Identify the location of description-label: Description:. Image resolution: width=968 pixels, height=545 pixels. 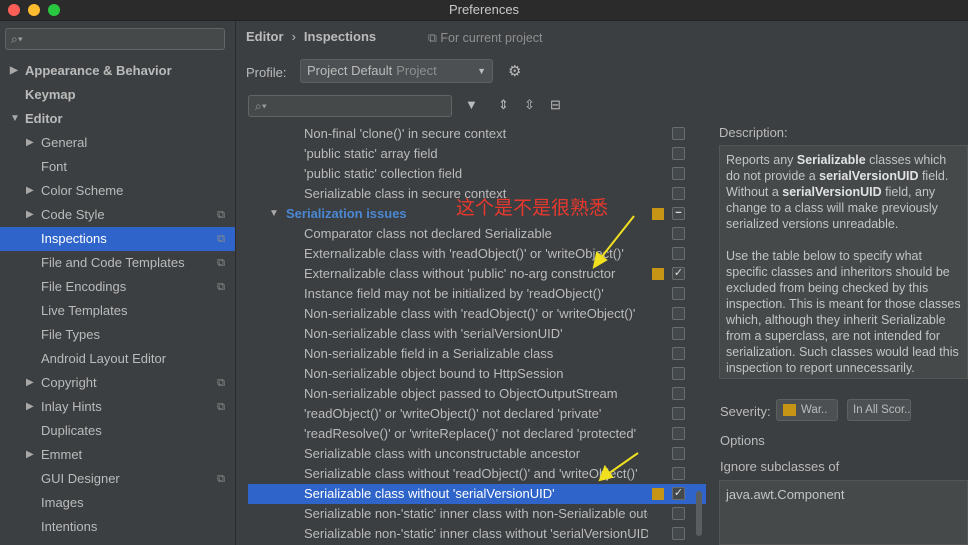
(753, 132).